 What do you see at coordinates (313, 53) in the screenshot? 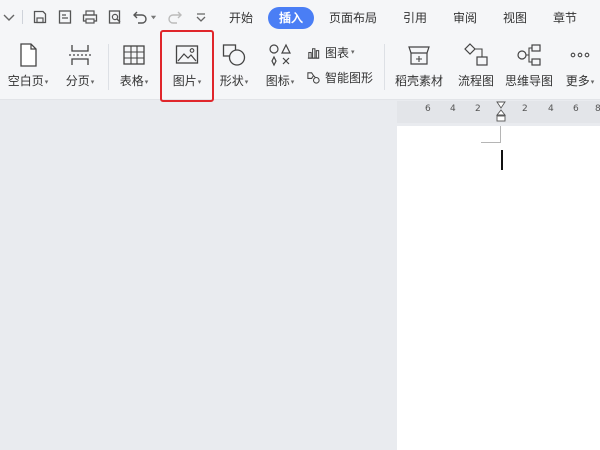
I see `chart-icon` at bounding box center [313, 53].